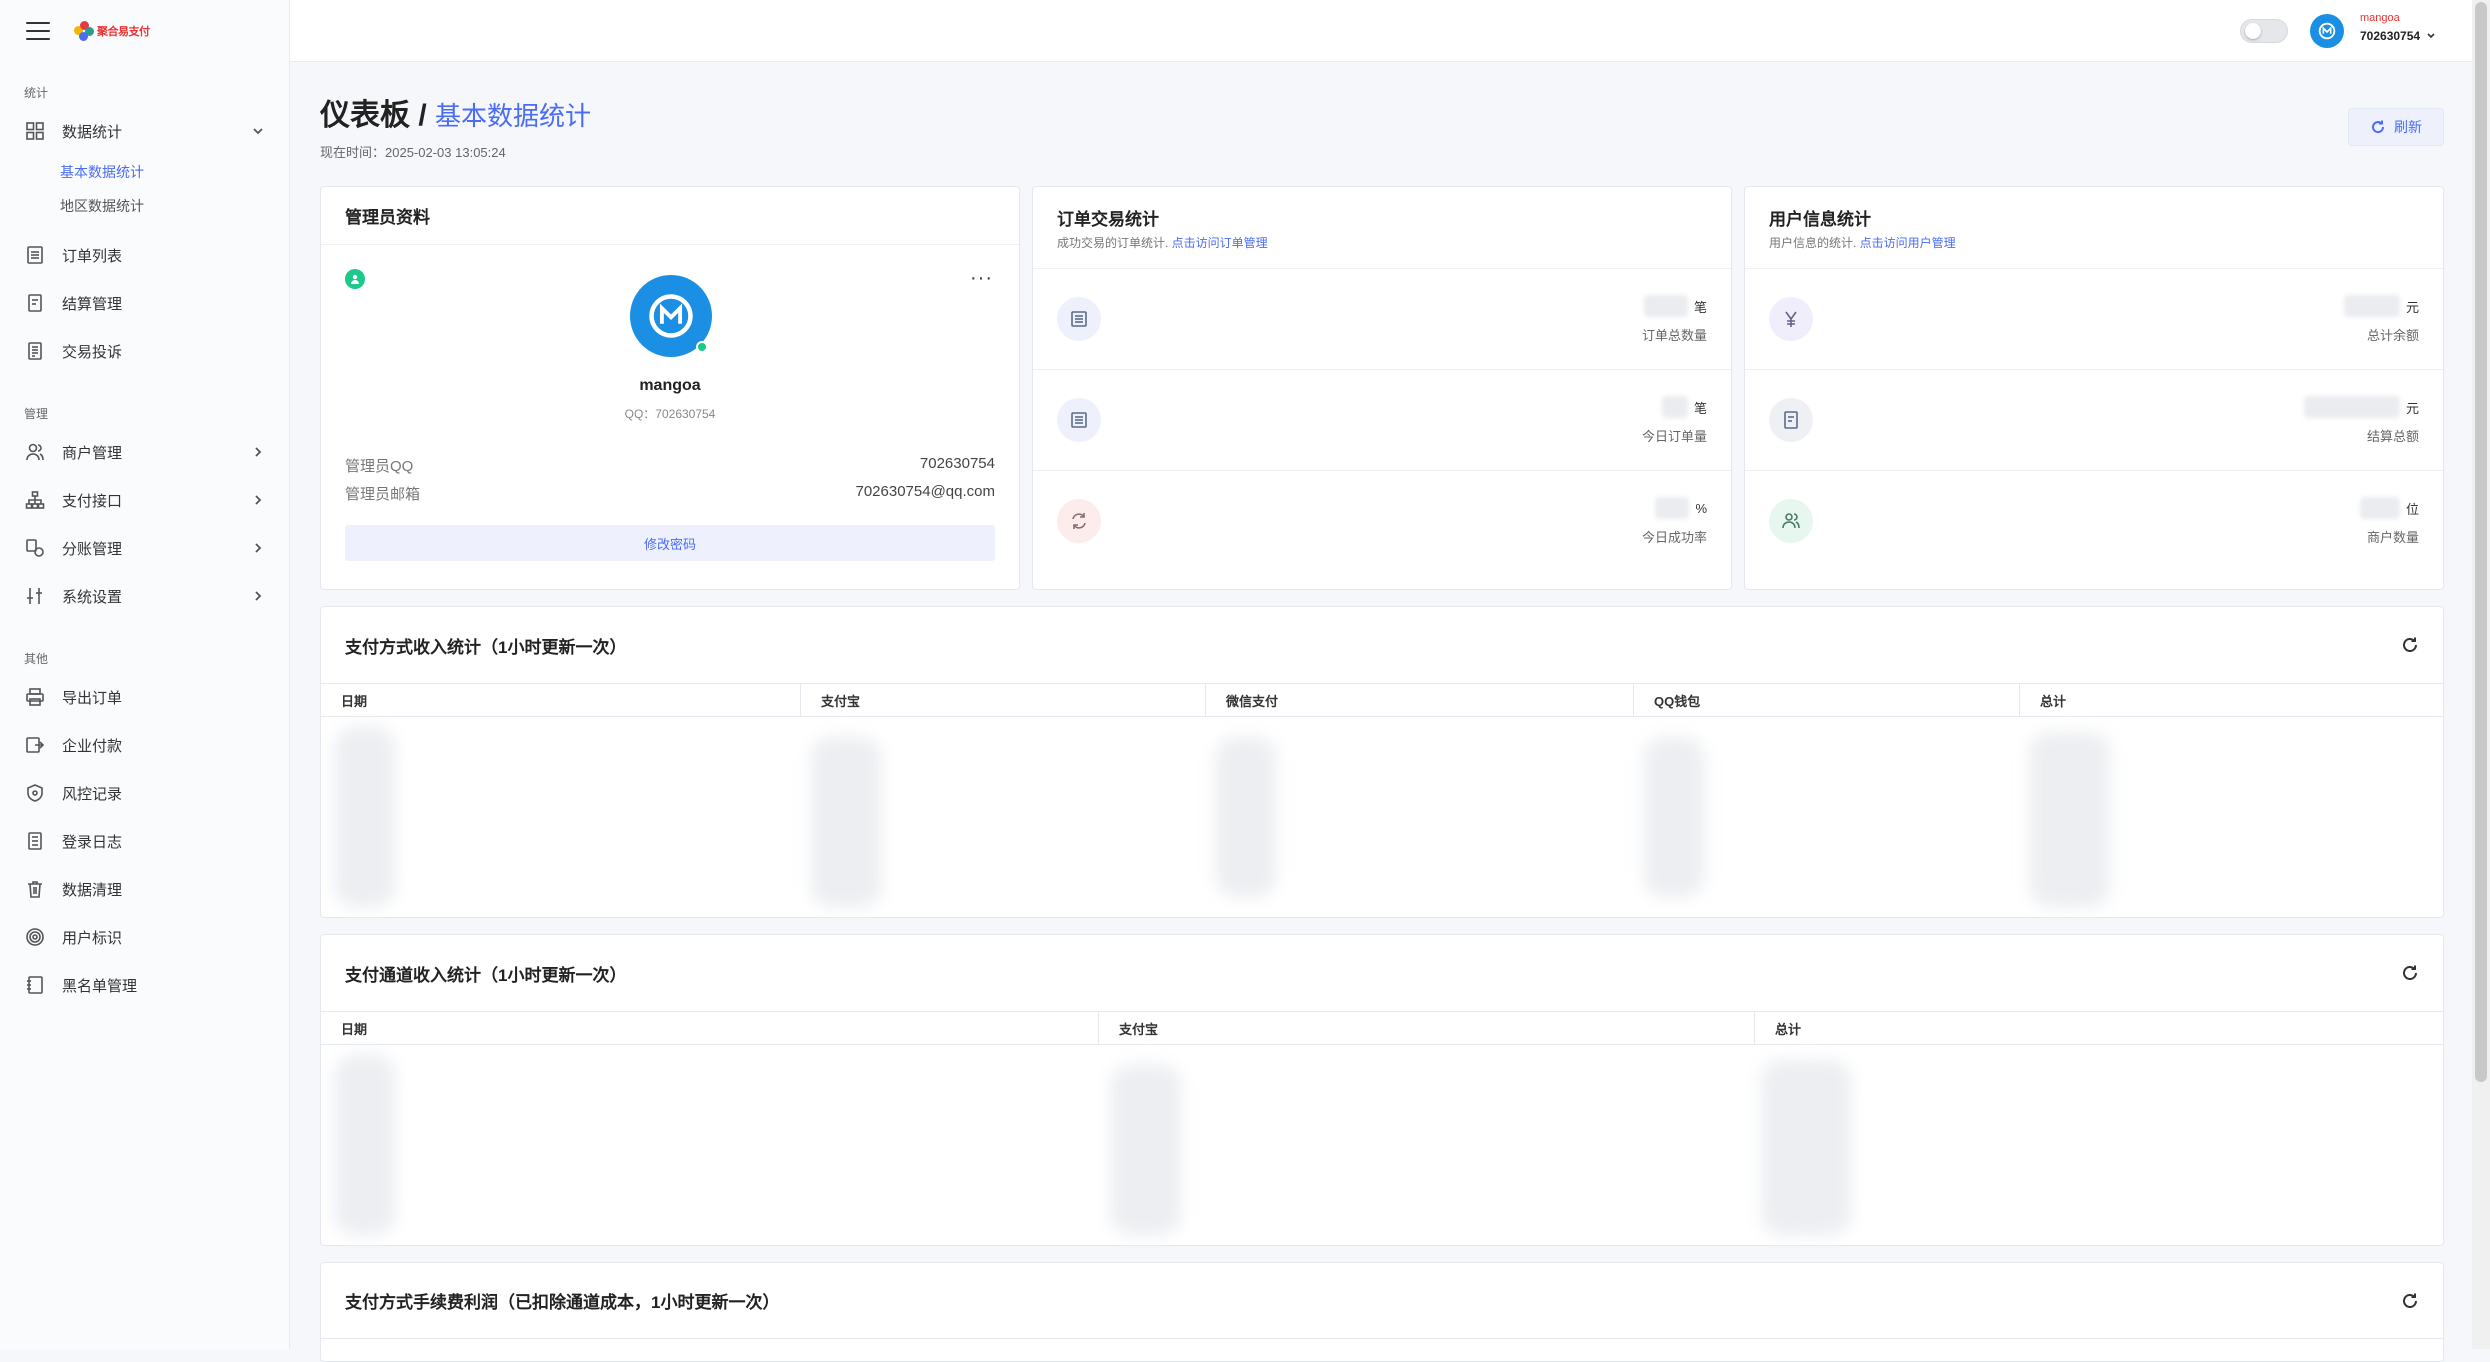 This screenshot has height=1362, width=2490. Describe the element at coordinates (92, 890) in the screenshot. I see `sidebar-item-label: 数据清理` at that location.